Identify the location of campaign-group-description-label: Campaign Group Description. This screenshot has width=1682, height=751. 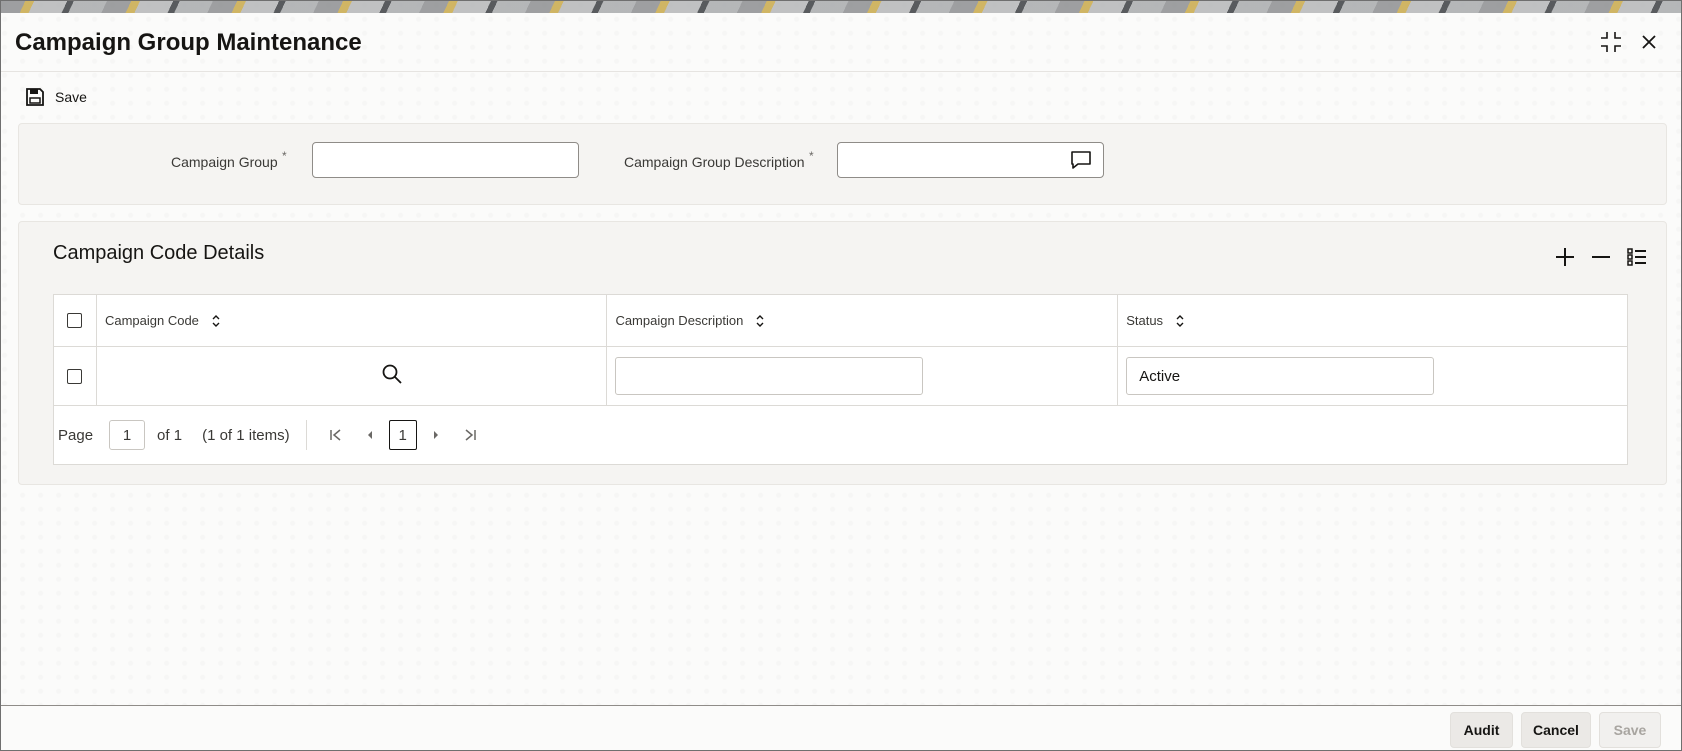
(714, 162).